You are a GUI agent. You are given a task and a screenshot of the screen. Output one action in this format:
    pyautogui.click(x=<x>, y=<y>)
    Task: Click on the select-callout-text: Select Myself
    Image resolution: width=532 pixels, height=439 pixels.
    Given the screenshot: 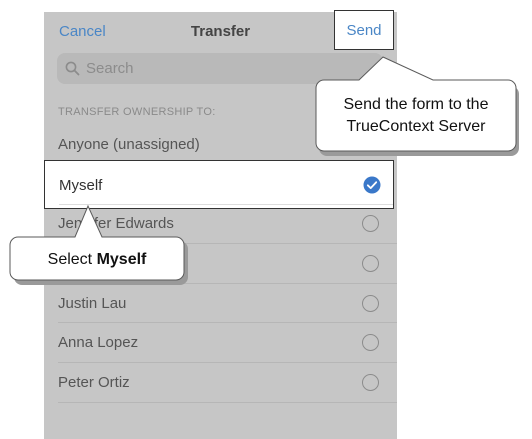 What is the action you would take?
    pyautogui.click(x=97, y=260)
    